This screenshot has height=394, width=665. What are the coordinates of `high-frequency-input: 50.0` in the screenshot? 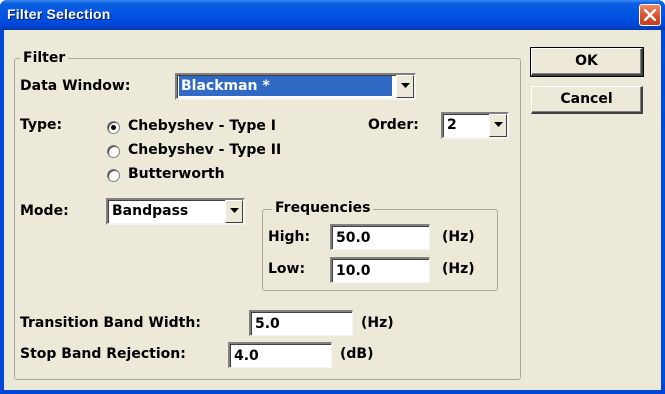 It's located at (380, 237).